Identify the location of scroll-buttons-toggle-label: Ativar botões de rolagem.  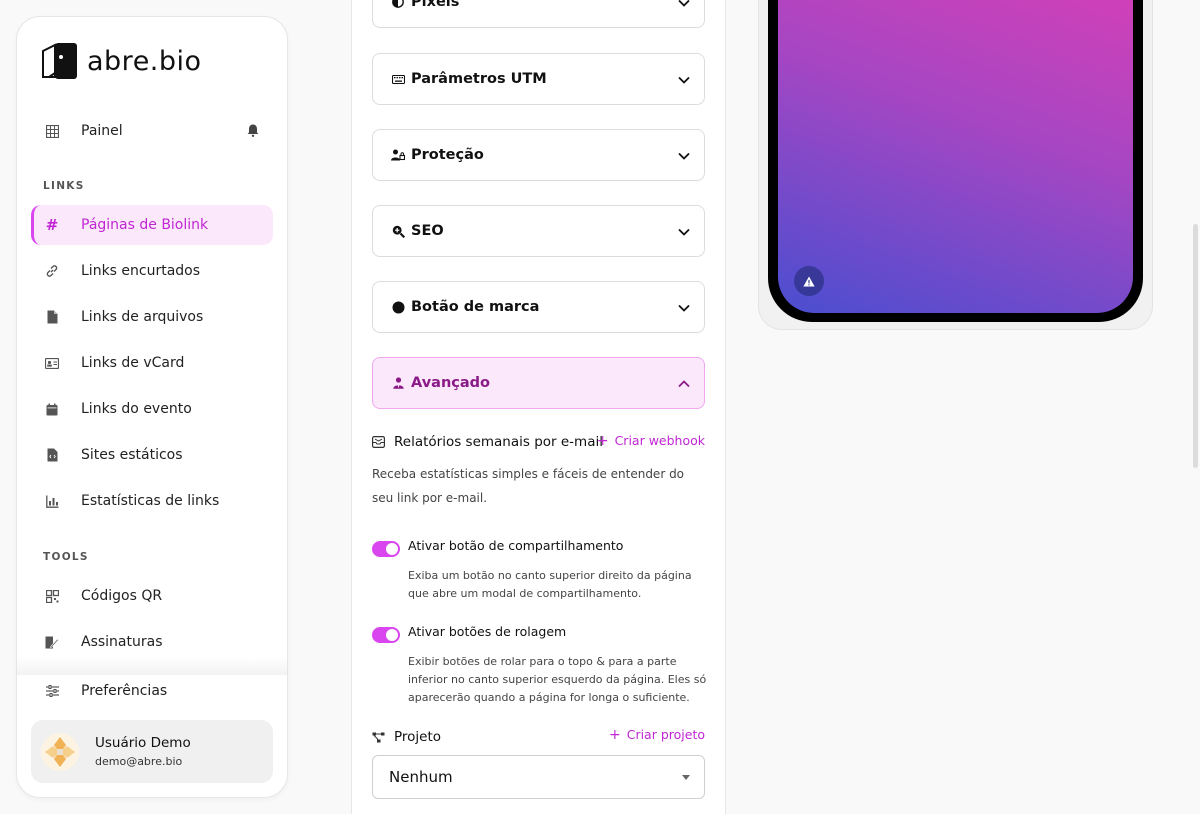
(487, 631).